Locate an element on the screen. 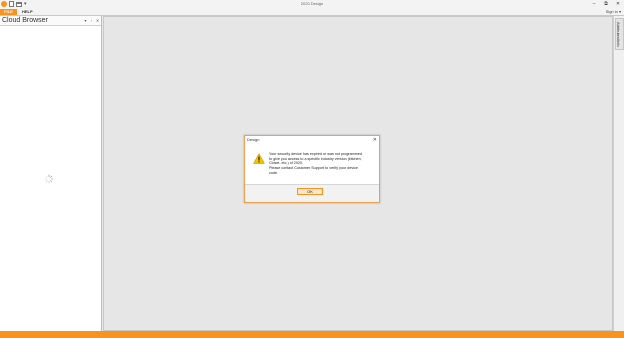  window-title: 2020 Design is located at coordinates (312, 3).